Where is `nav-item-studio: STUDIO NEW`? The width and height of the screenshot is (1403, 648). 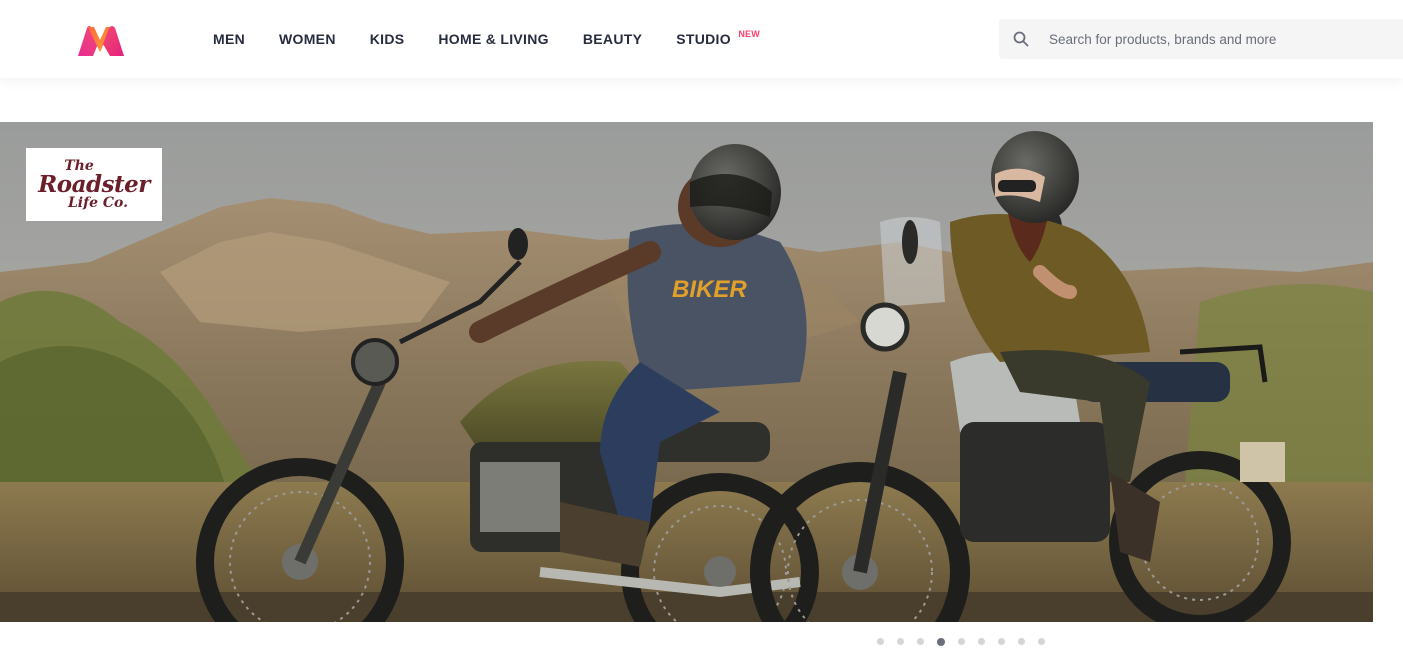
nav-item-studio: STUDIO NEW is located at coordinates (709, 39).